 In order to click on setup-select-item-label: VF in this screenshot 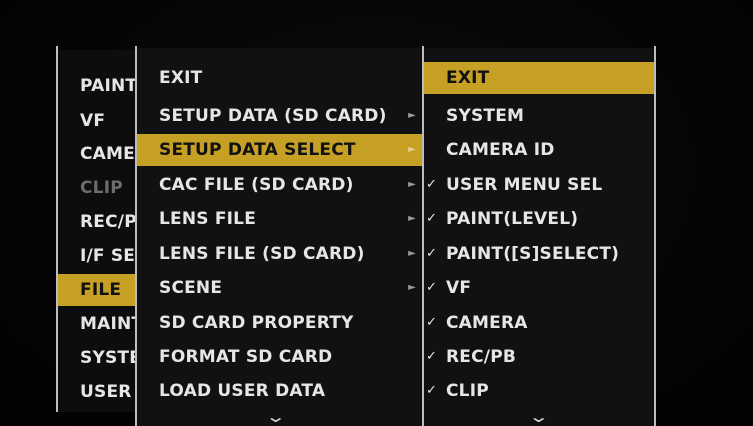, I will do `click(459, 288)`.